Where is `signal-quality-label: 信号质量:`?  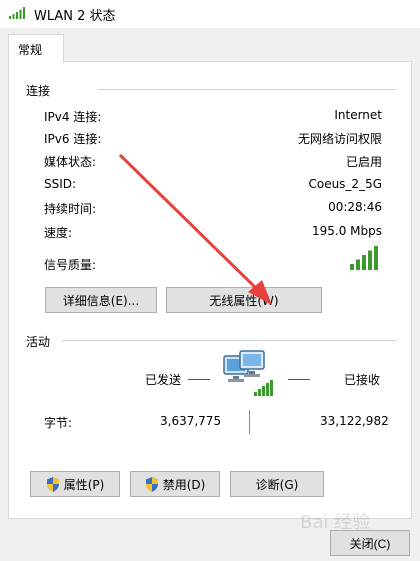
signal-quality-label: 信号质量: is located at coordinates (70, 265).